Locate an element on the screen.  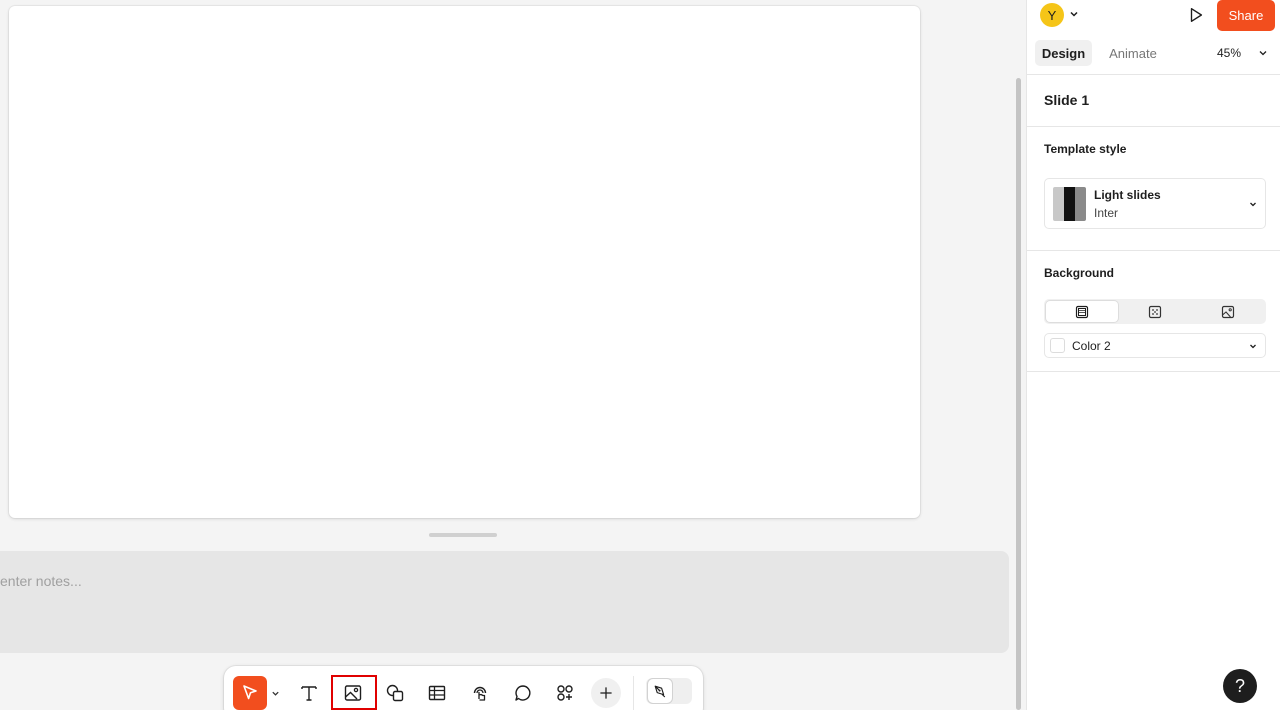
comment-tool-button is located at coordinates (523, 693).